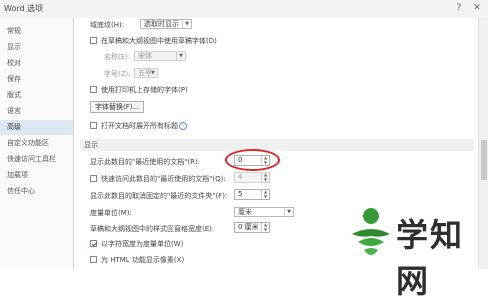 The image size is (488, 302). I want to click on sidebar-item-trust-center: 信任中心, so click(36, 191).